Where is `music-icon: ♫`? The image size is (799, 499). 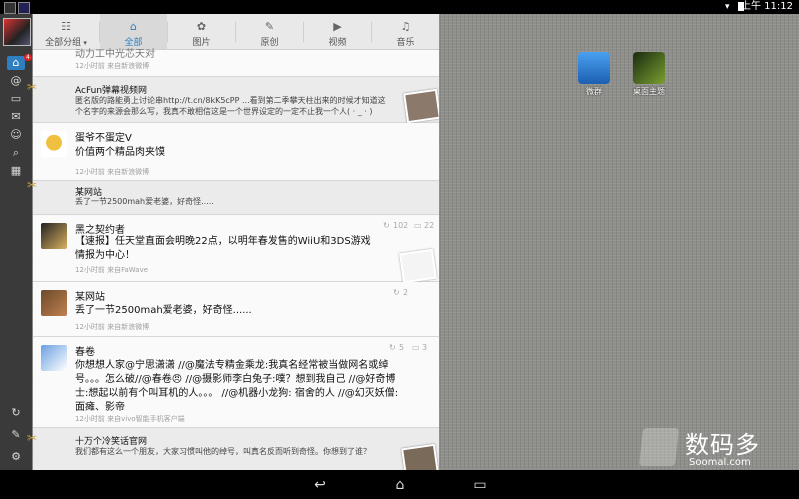 music-icon: ♫ is located at coordinates (405, 26).